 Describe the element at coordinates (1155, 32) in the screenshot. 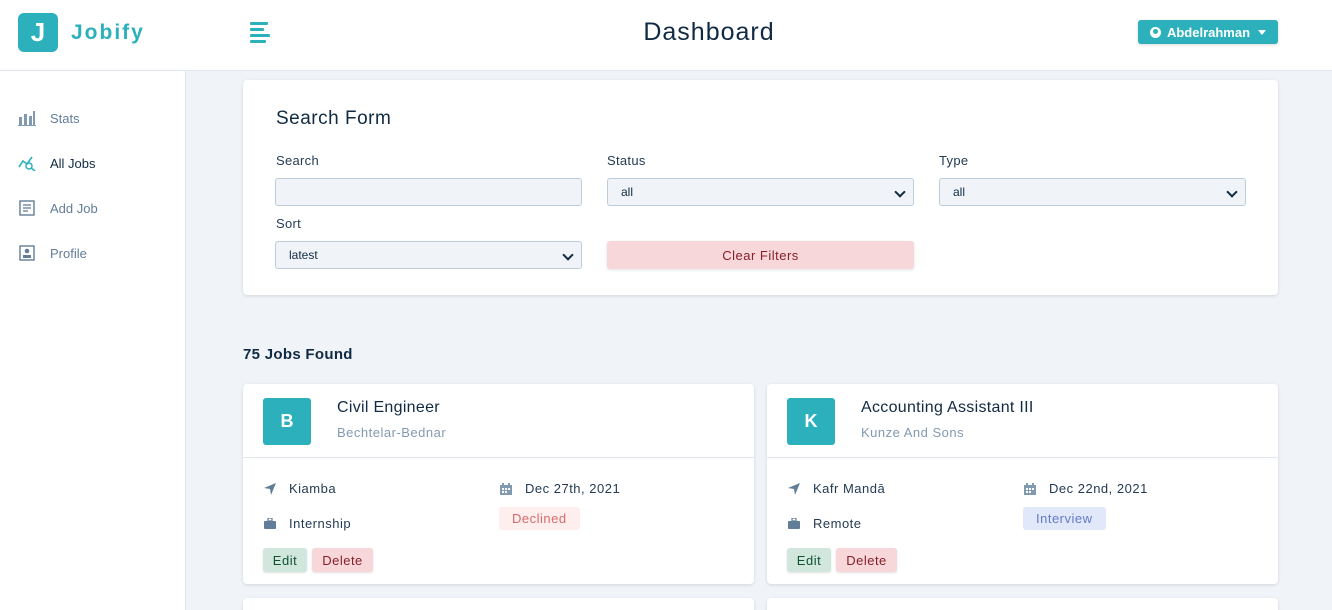

I see `user-circle-icon` at that location.